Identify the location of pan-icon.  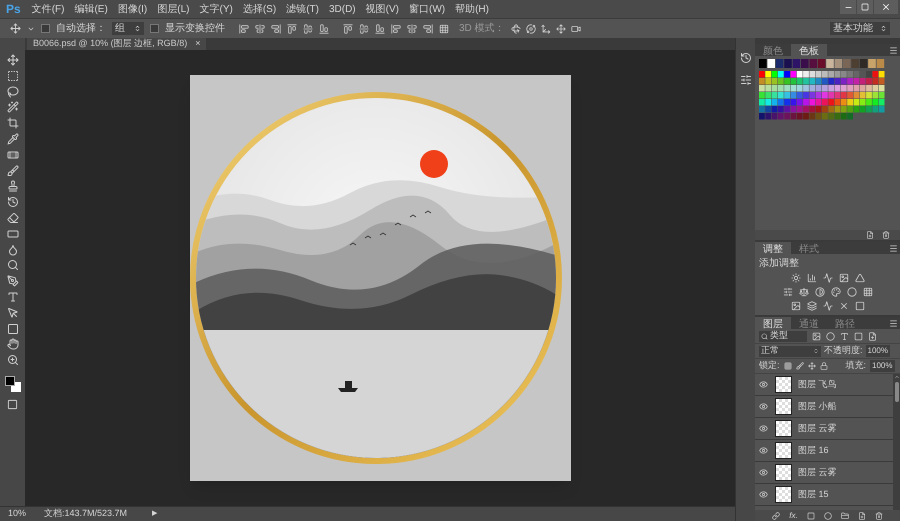
(561, 29).